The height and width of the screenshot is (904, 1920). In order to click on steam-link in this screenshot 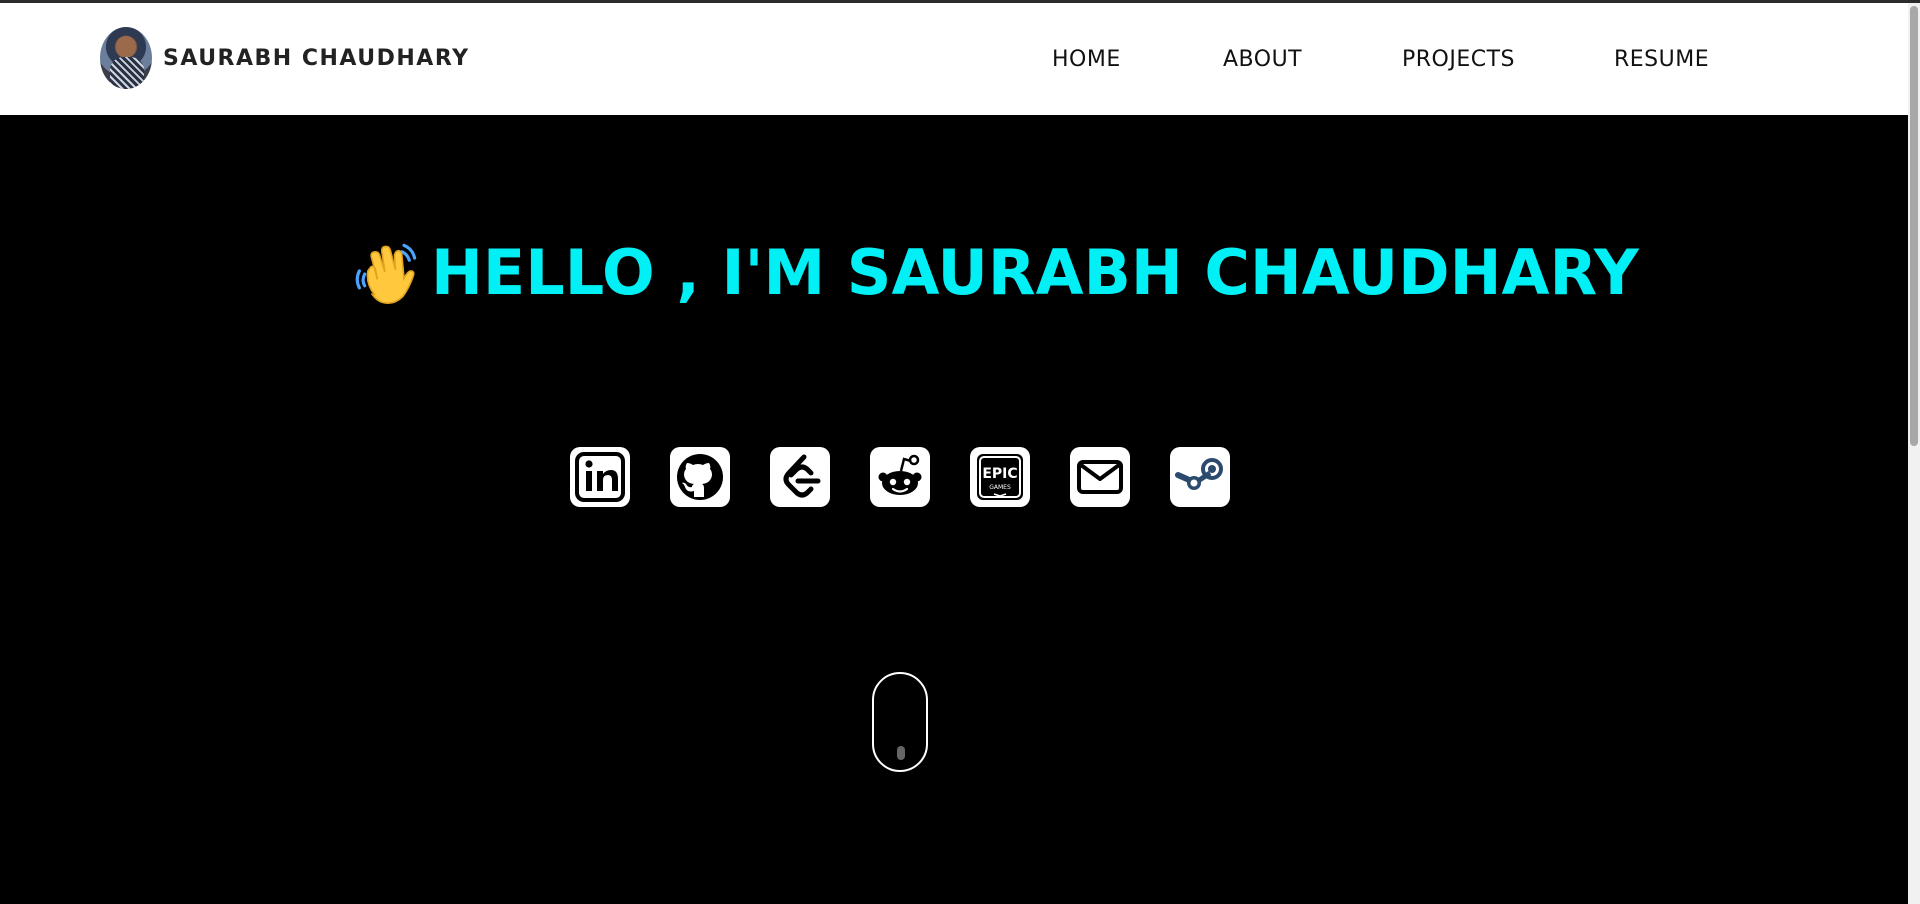, I will do `click(1200, 477)`.